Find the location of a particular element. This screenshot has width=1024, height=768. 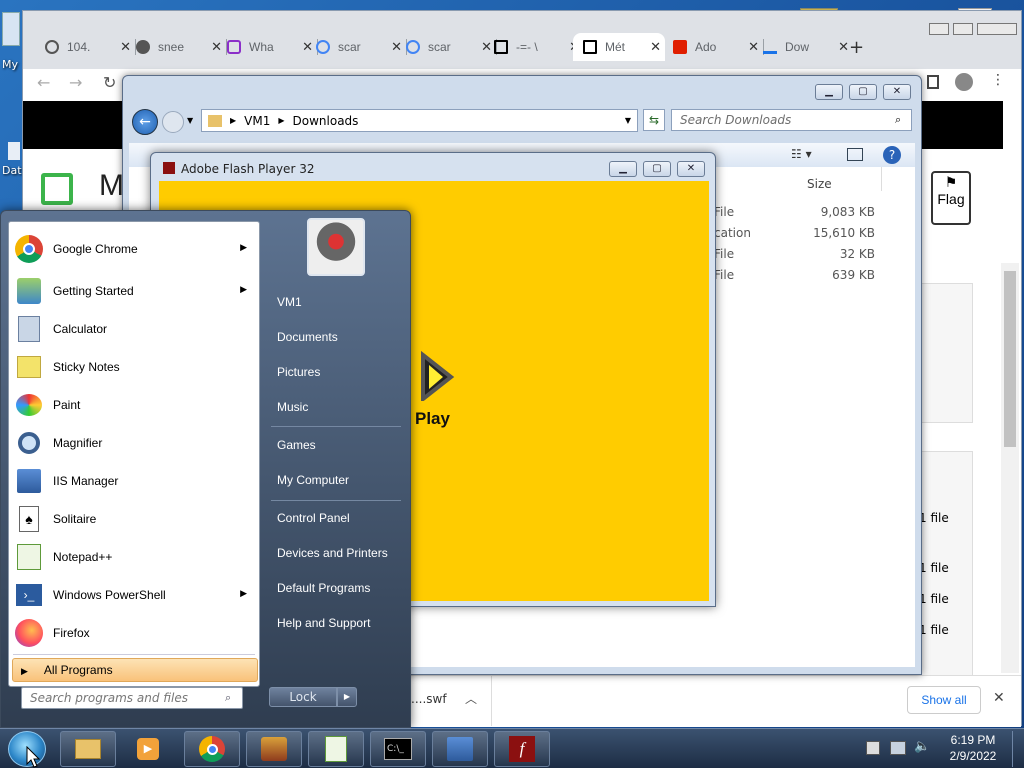

menu-item-help-and-support: Help and Support is located at coordinates (323, 623).